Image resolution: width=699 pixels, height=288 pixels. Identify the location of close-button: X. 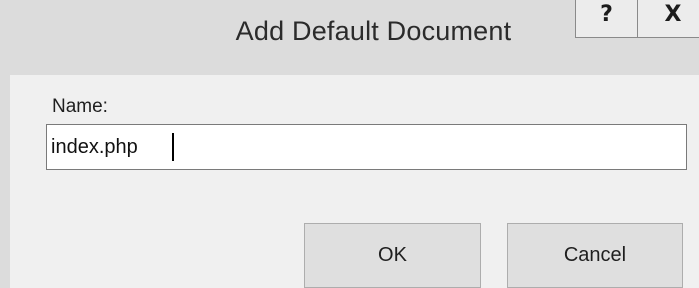
(668, 19).